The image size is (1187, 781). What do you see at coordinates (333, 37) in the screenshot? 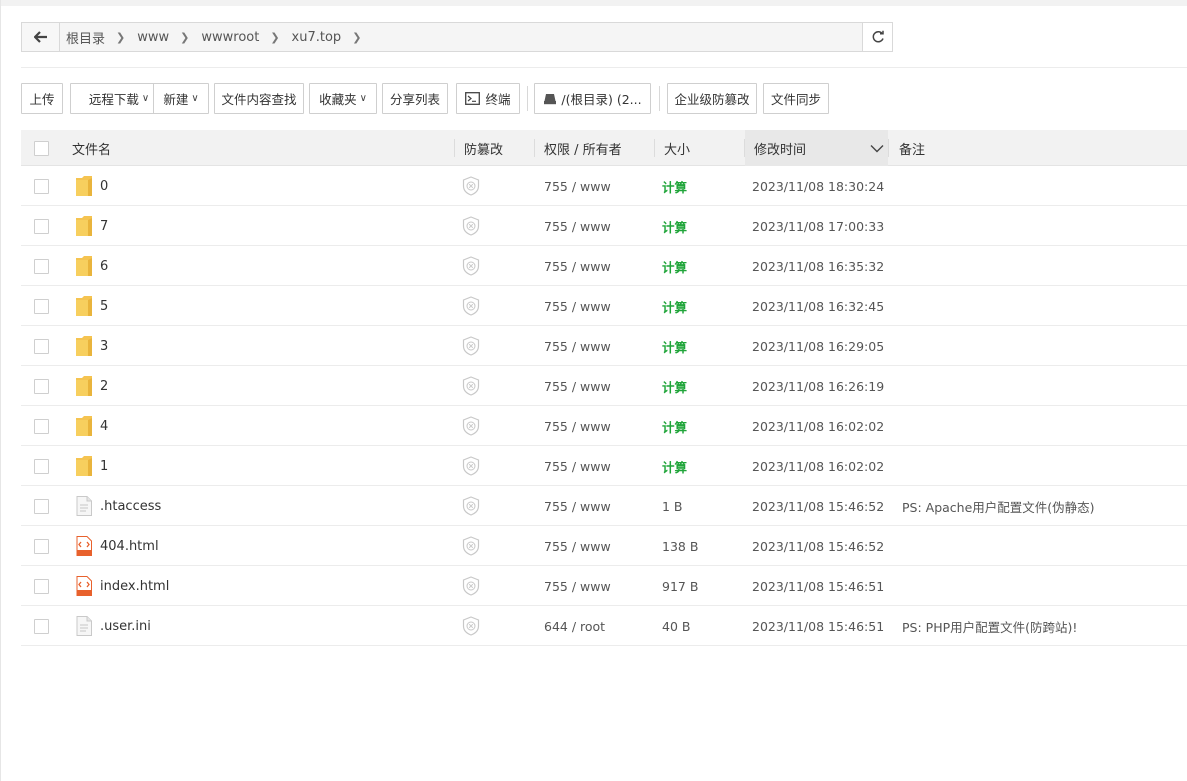
I see `breadcrumb-item-site: xu7.top ❯` at bounding box center [333, 37].